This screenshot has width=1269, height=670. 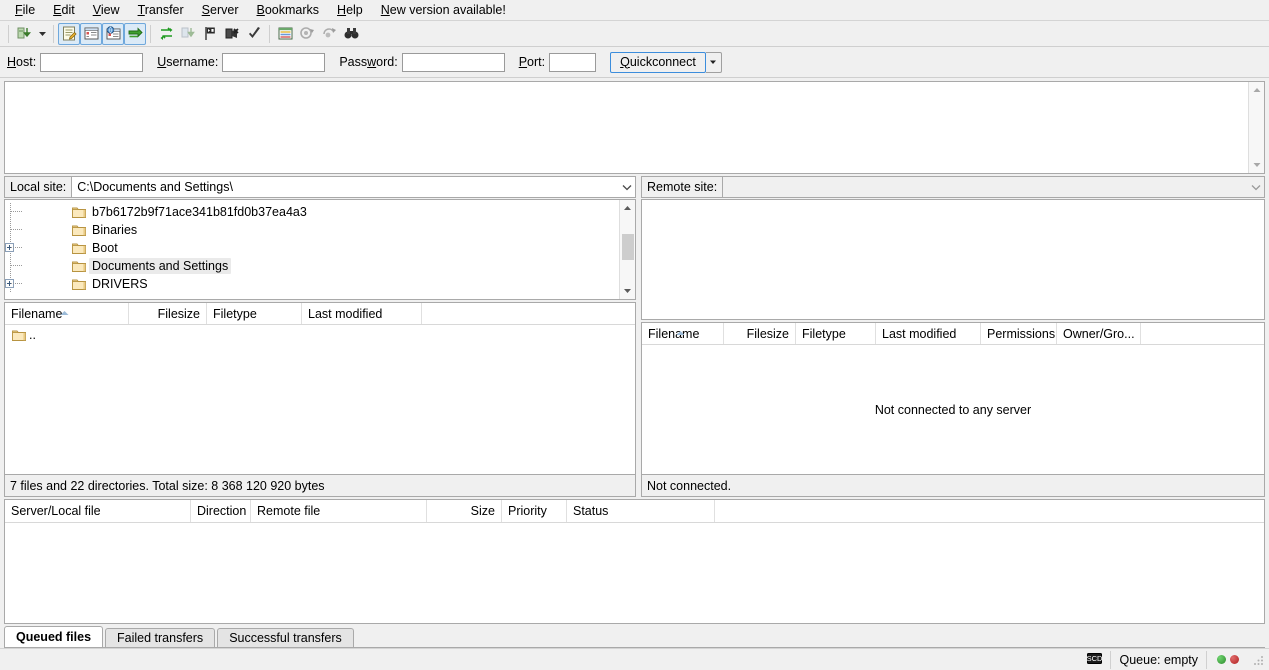 I want to click on column-label: Filesize, so click(x=767, y=333).